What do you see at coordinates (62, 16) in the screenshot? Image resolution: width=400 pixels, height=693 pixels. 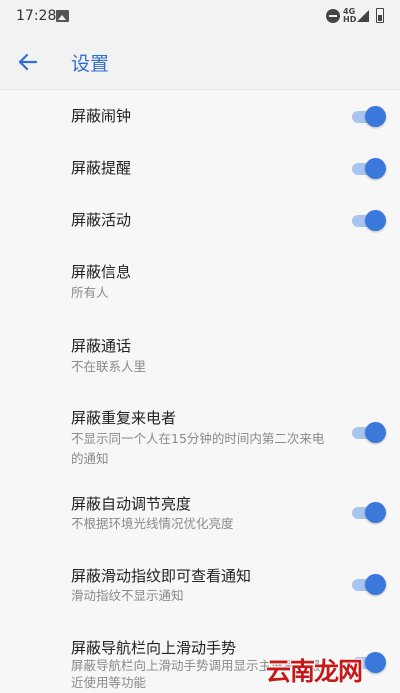 I see `gallery-notification-icon` at bounding box center [62, 16].